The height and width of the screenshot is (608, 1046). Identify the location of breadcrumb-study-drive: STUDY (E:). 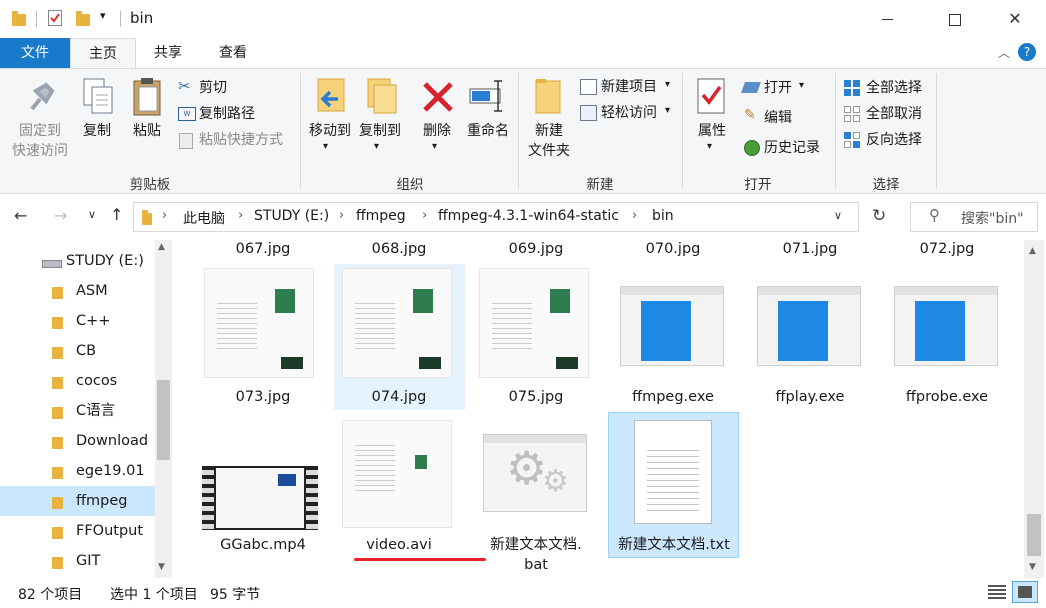
(291, 216).